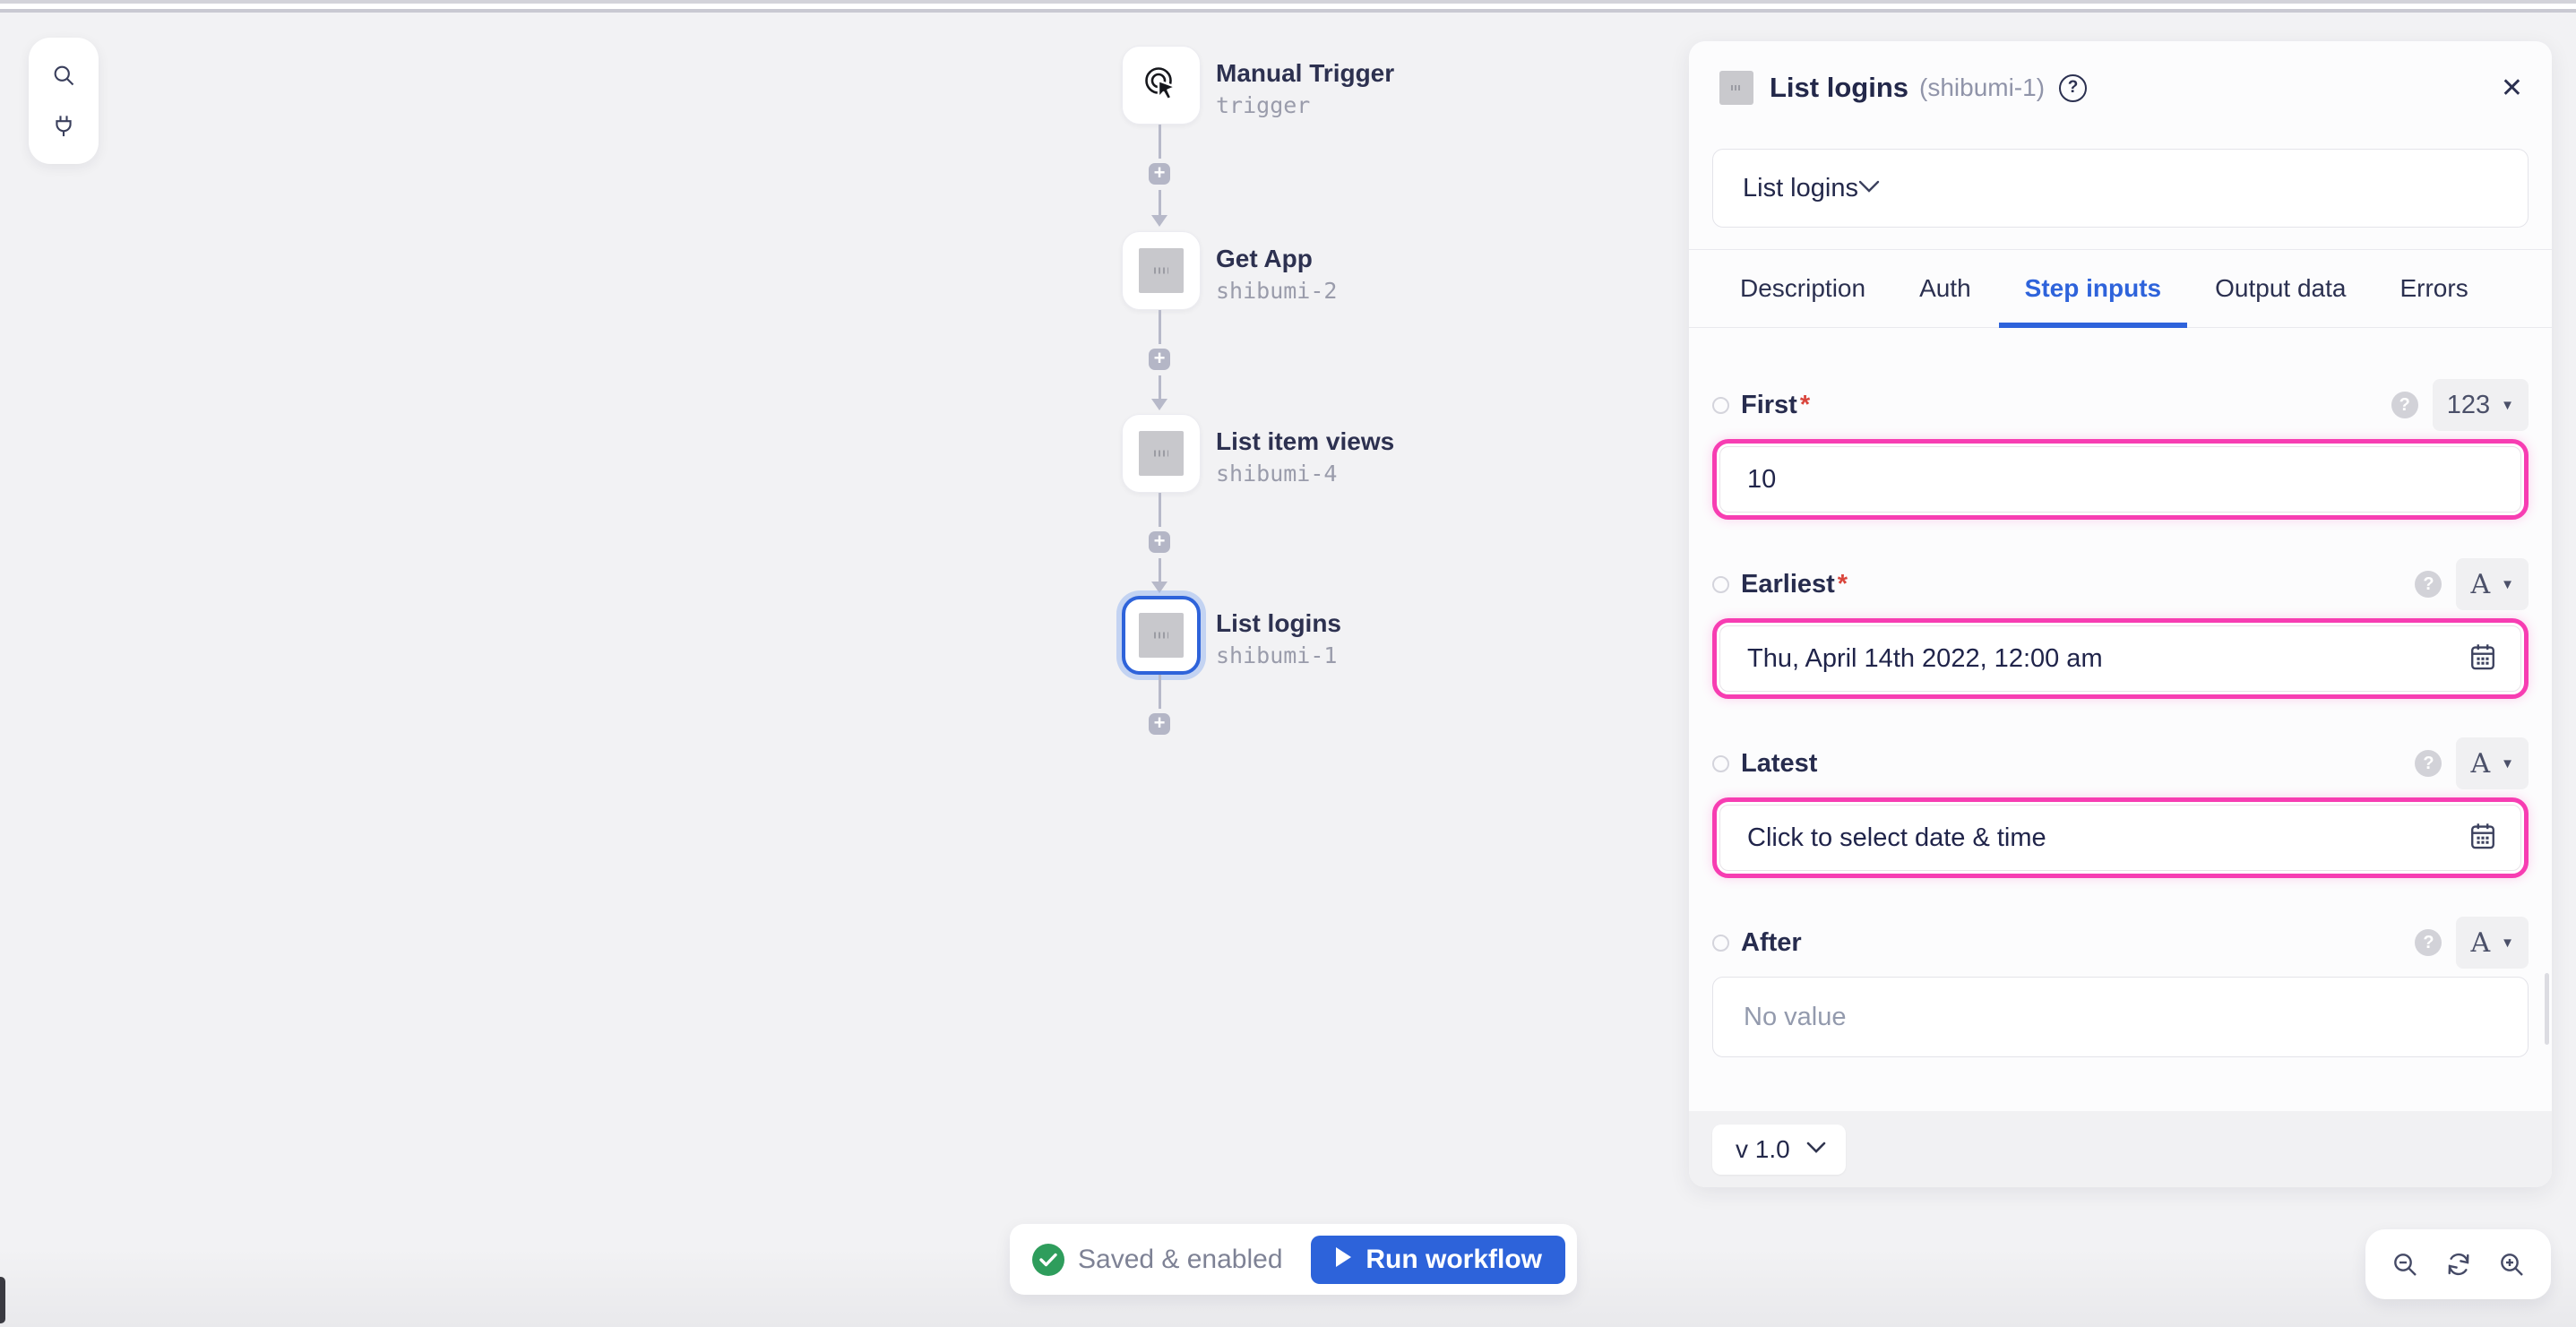 The image size is (2576, 1327). What do you see at coordinates (1925, 659) in the screenshot?
I see `earliest-datetime-value: Thu, April 14th 2022, 12:00 am` at bounding box center [1925, 659].